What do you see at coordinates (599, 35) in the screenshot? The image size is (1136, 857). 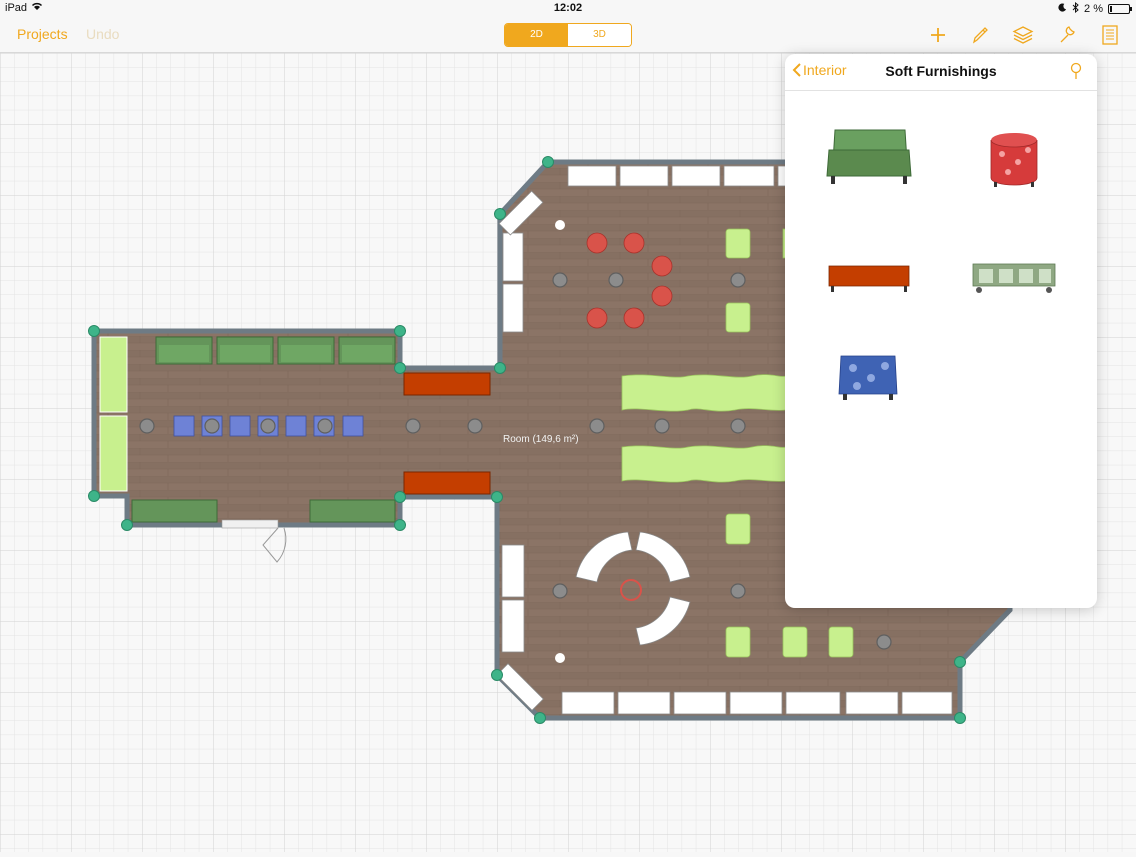 I see `view-3d-button: 3D` at bounding box center [599, 35].